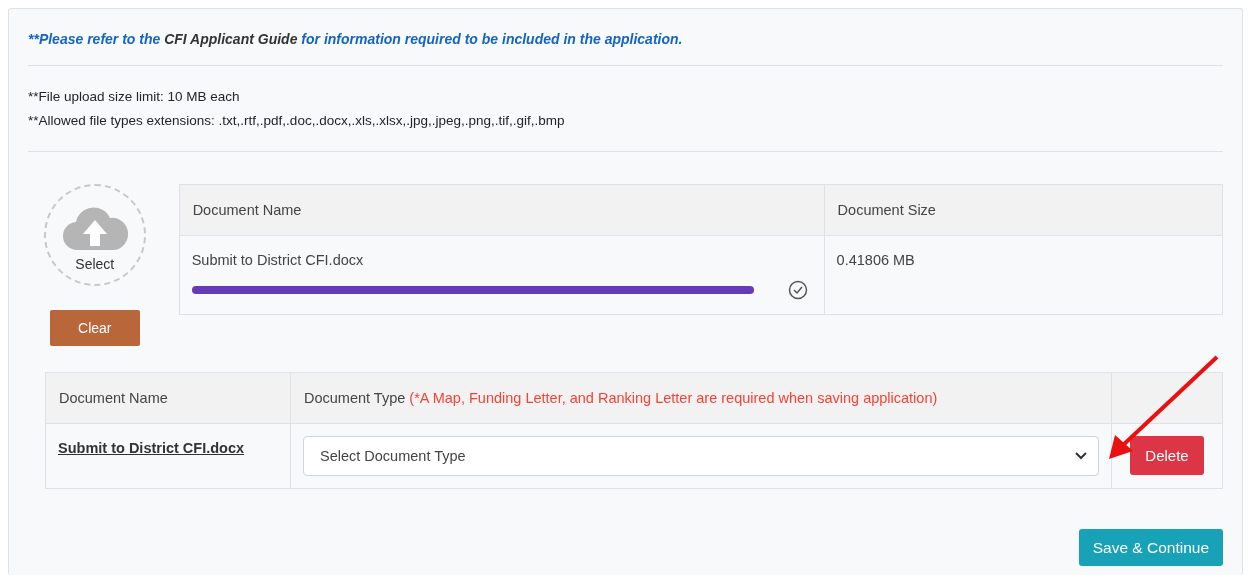  What do you see at coordinates (701, 456) in the screenshot?
I see `document-type-select: Select Document Type` at bounding box center [701, 456].